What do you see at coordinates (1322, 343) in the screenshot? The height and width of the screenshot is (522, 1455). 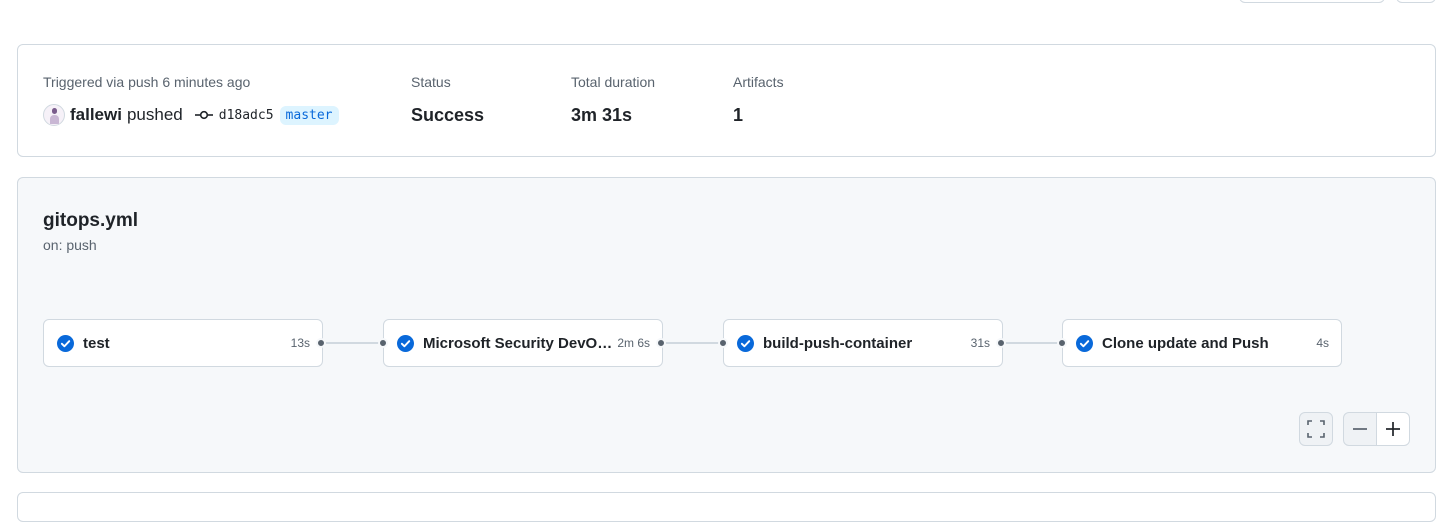 I see `job-duration: 4s` at bounding box center [1322, 343].